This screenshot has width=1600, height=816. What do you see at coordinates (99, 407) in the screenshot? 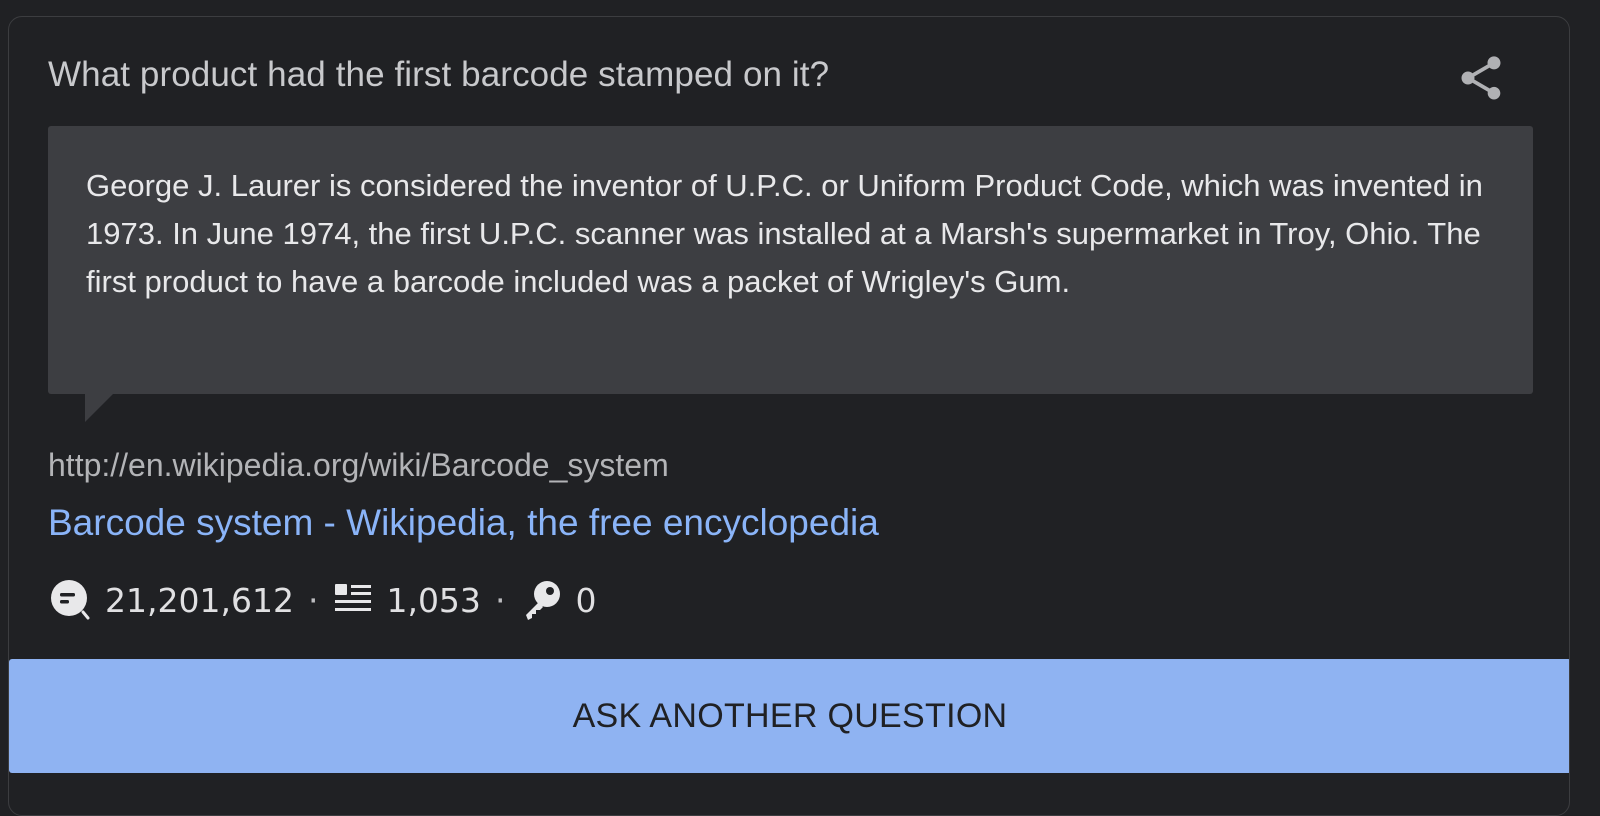
I see `speech-bubble-tail` at bounding box center [99, 407].